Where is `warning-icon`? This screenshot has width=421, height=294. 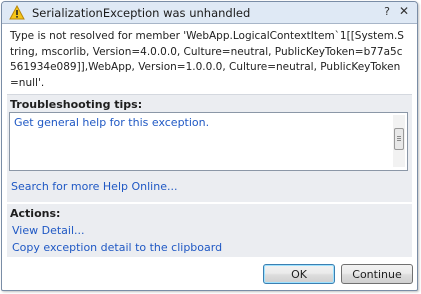
warning-icon is located at coordinates (17, 12).